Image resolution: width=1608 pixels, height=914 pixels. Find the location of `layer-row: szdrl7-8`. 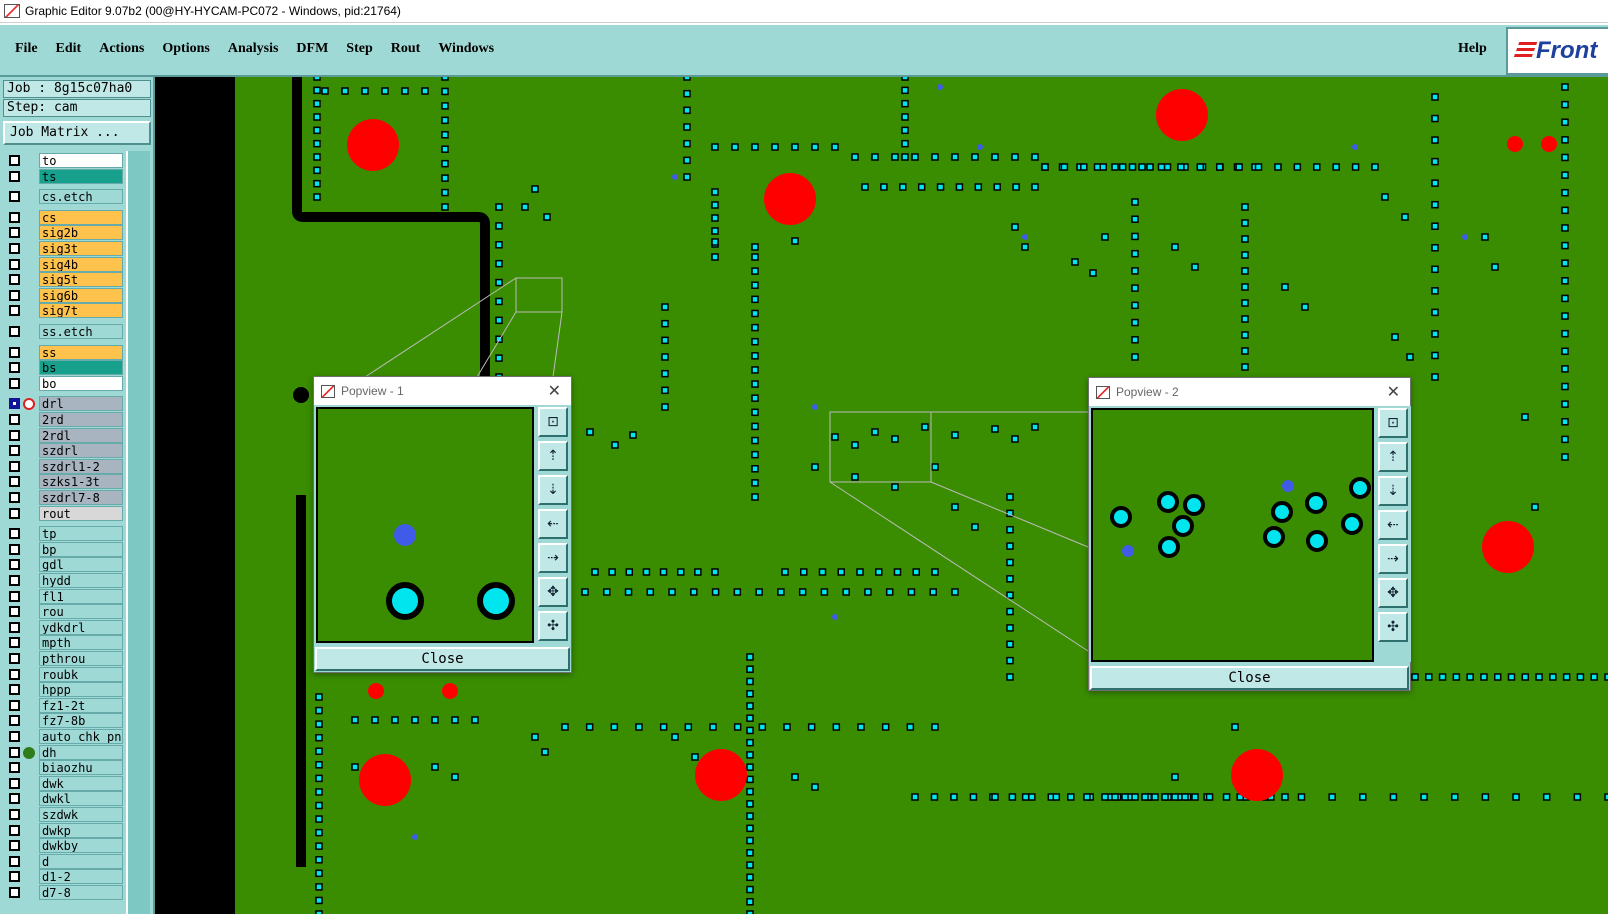

layer-row: szdrl7-8 is located at coordinates (63, 497).